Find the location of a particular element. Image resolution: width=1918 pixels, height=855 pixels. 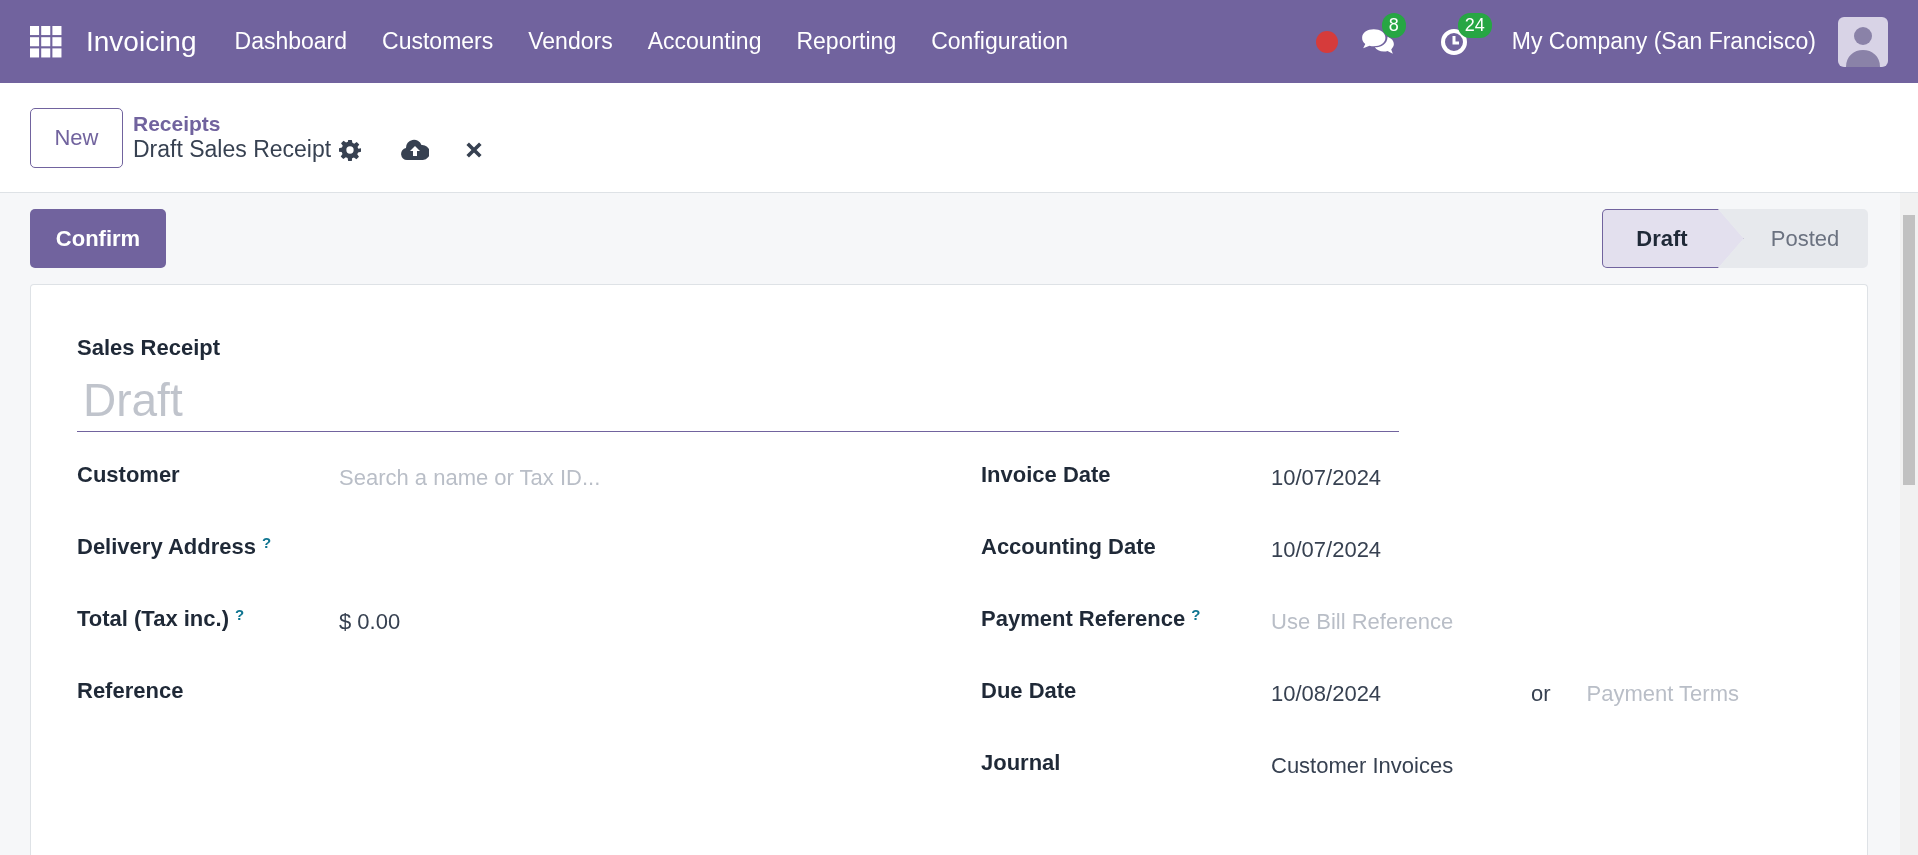

recording-dot-icon is located at coordinates (1326, 41).